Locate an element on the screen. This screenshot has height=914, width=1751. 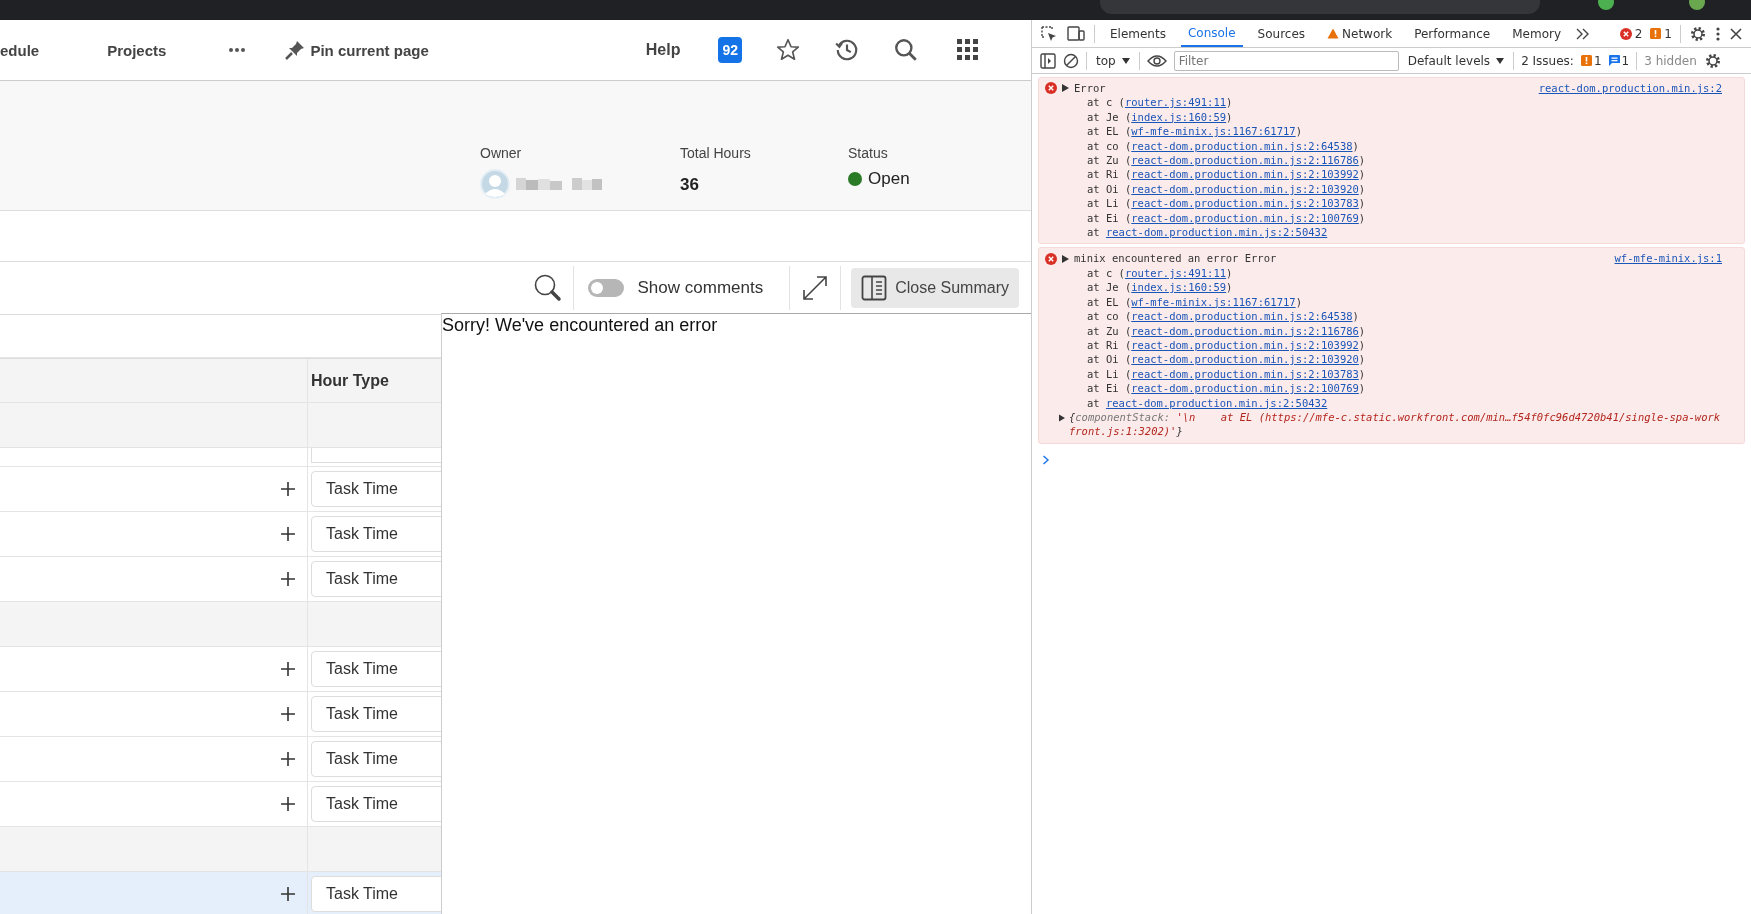
clear-console-icon is located at coordinates (1071, 60).